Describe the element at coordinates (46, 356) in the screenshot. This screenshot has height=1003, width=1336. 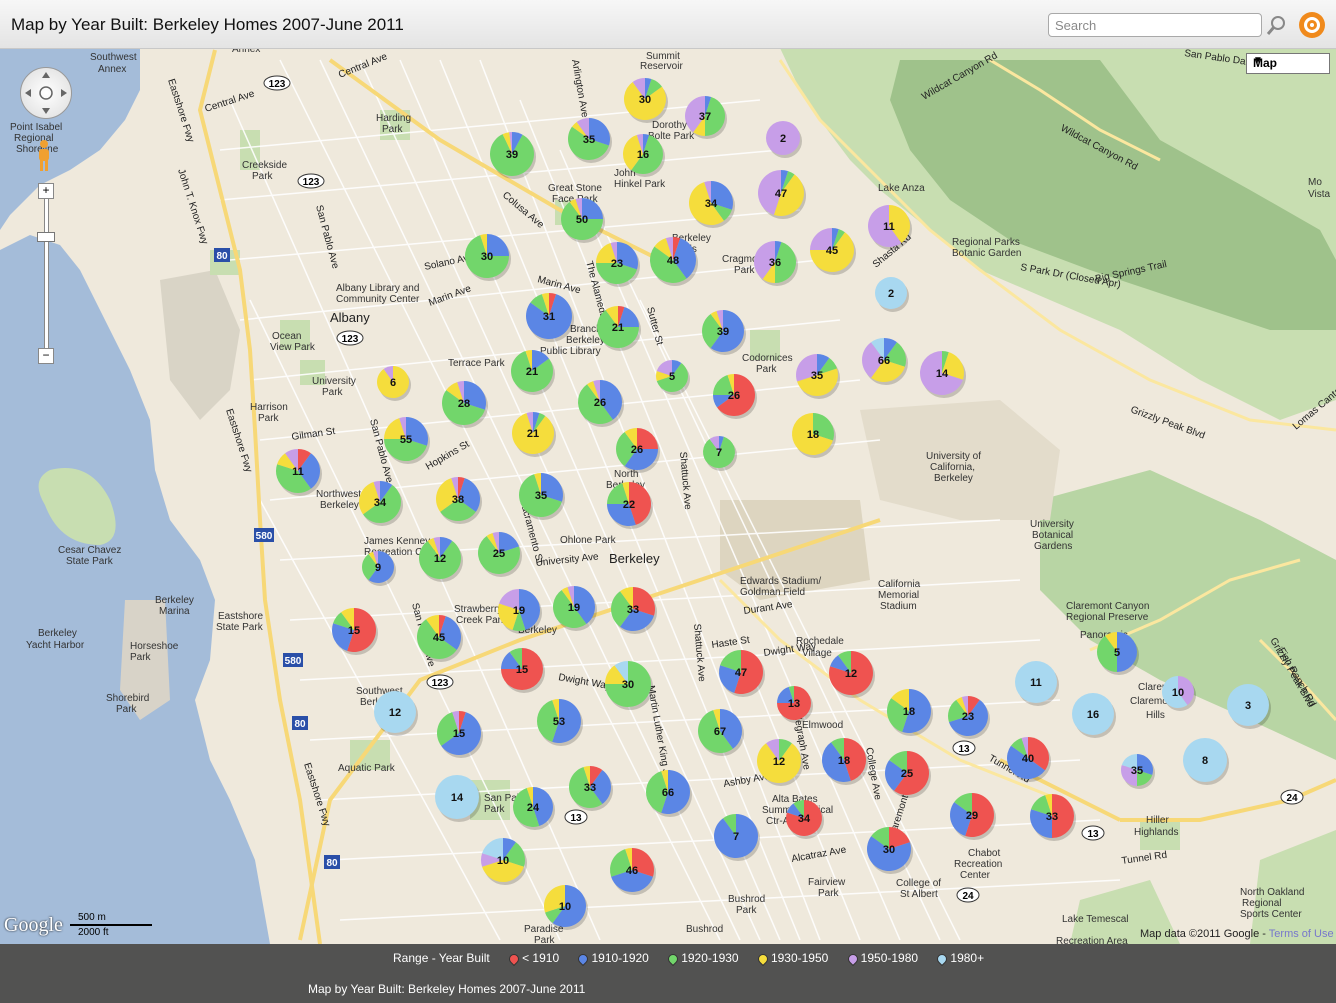
I see `zoom-out-button: −` at that location.